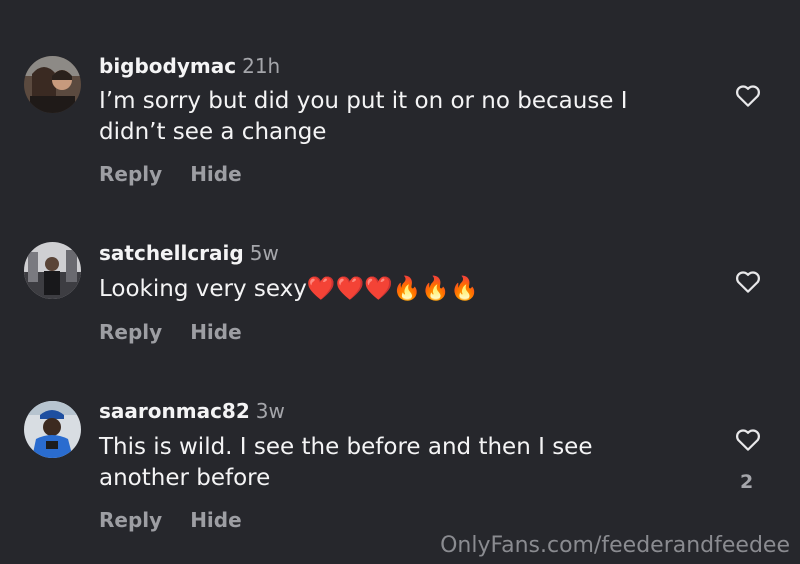 The height and width of the screenshot is (564, 800). What do you see at coordinates (747, 482) in the screenshot?
I see `like-count: 2` at bounding box center [747, 482].